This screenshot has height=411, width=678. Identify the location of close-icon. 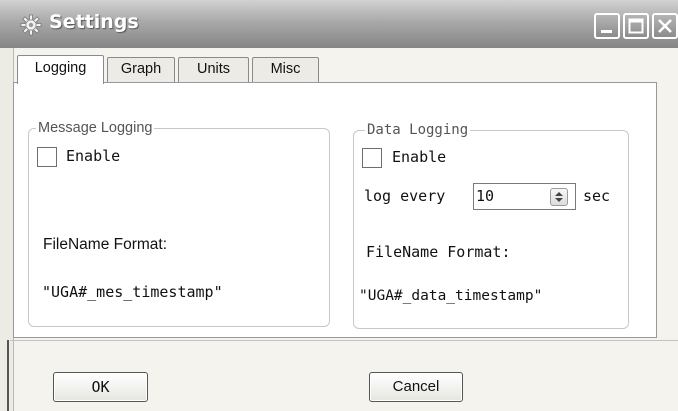
(665, 26).